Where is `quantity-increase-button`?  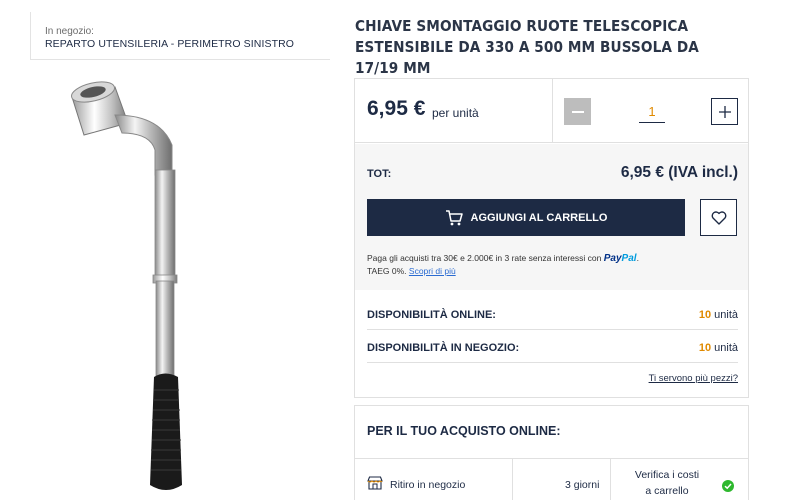
quantity-increase-button is located at coordinates (724, 111).